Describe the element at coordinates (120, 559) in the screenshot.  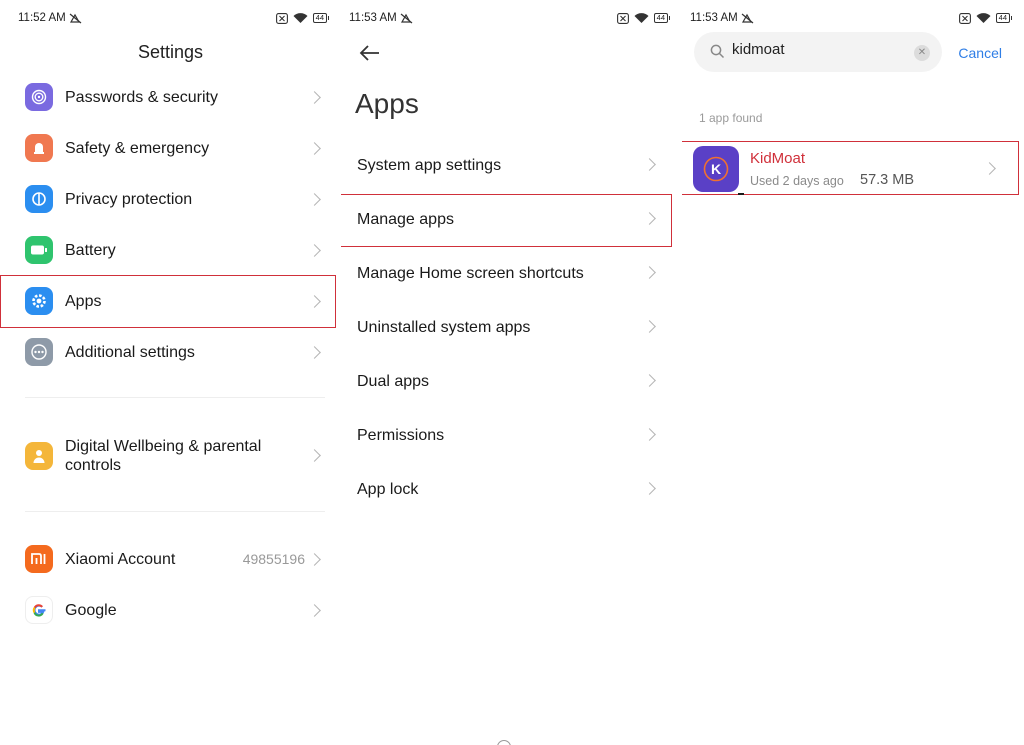
I see `settings-item-label: Xiaomi Account` at that location.